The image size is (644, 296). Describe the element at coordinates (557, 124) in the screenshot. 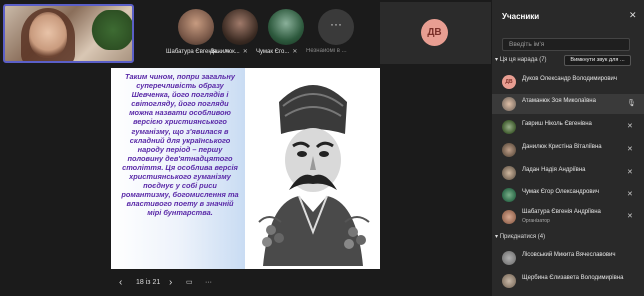

I see `participant-name: Гавриш Ніколь Євгенівна` at that location.